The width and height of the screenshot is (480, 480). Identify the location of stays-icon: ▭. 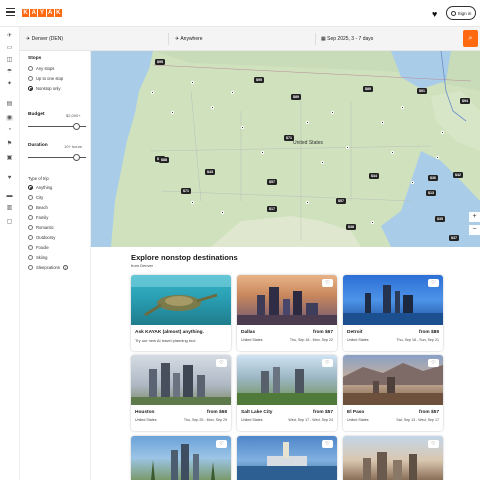
(9, 48).